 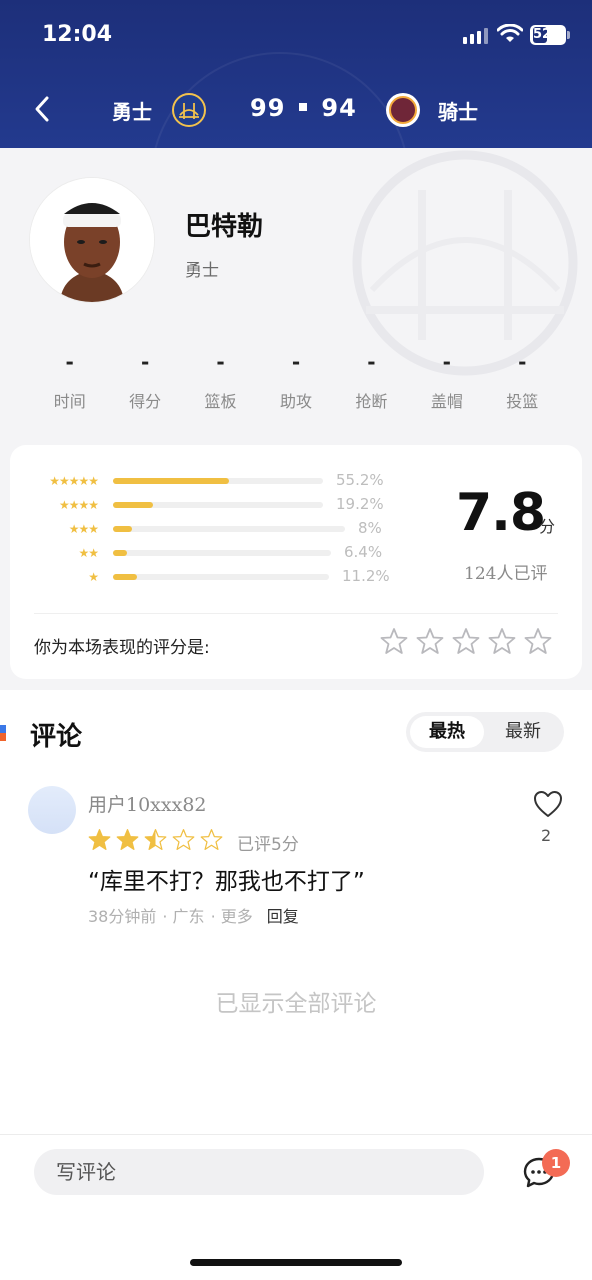 I want to click on player-stats: - 时间 - 得分 - 篮板 - 助攻 - 抢断 - 盖帽 - 投篮, so click(x=296, y=381).